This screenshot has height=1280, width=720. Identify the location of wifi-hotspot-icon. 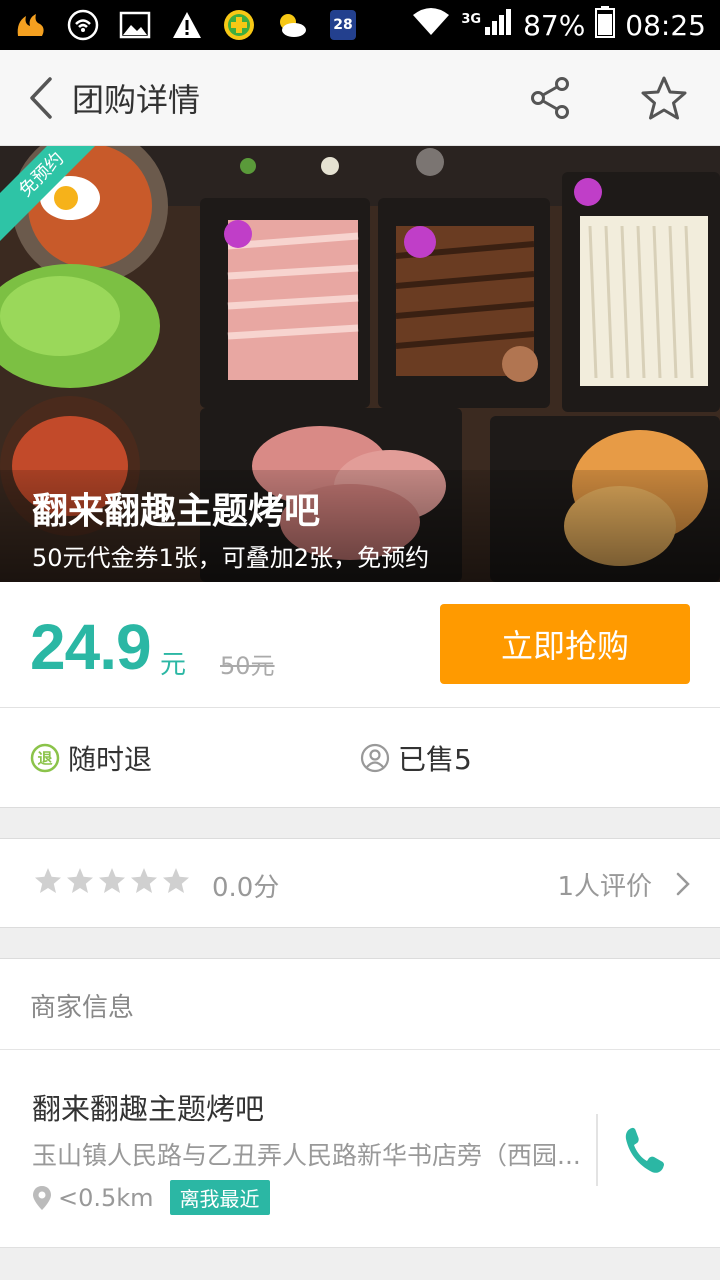
(83, 25).